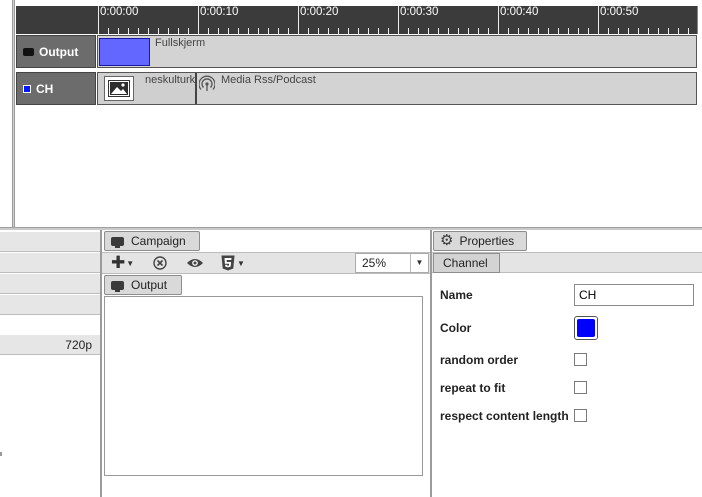 This screenshot has width=702, height=497. Describe the element at coordinates (56, 88) in the screenshot. I see `track-label-ch: CH` at that location.